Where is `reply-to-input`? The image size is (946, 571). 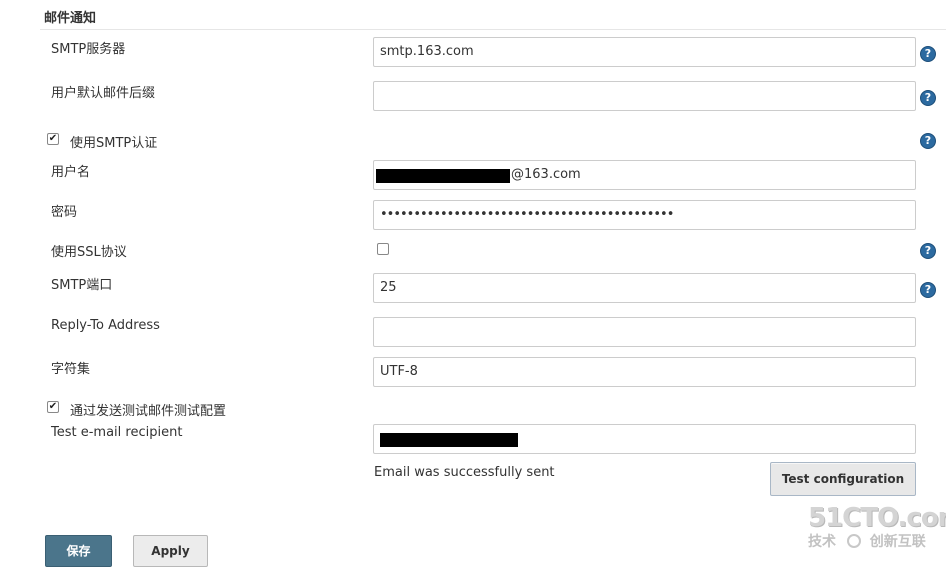
reply-to-input is located at coordinates (644, 332).